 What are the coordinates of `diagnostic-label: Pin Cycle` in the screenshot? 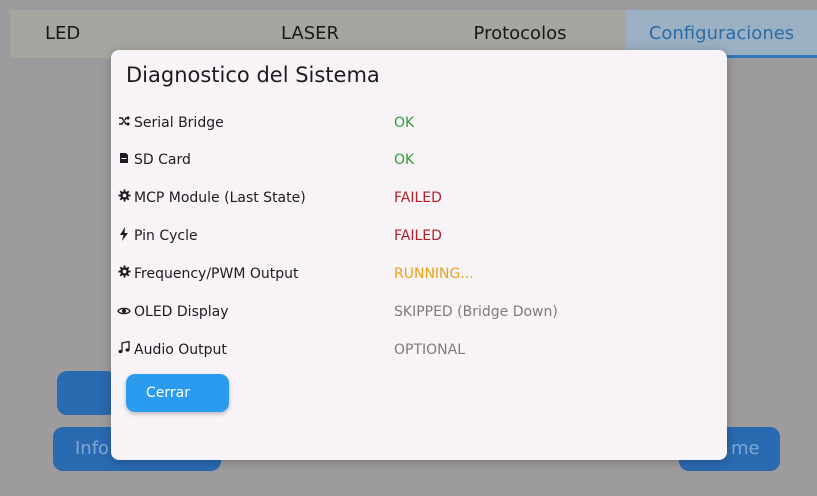 It's located at (166, 236).